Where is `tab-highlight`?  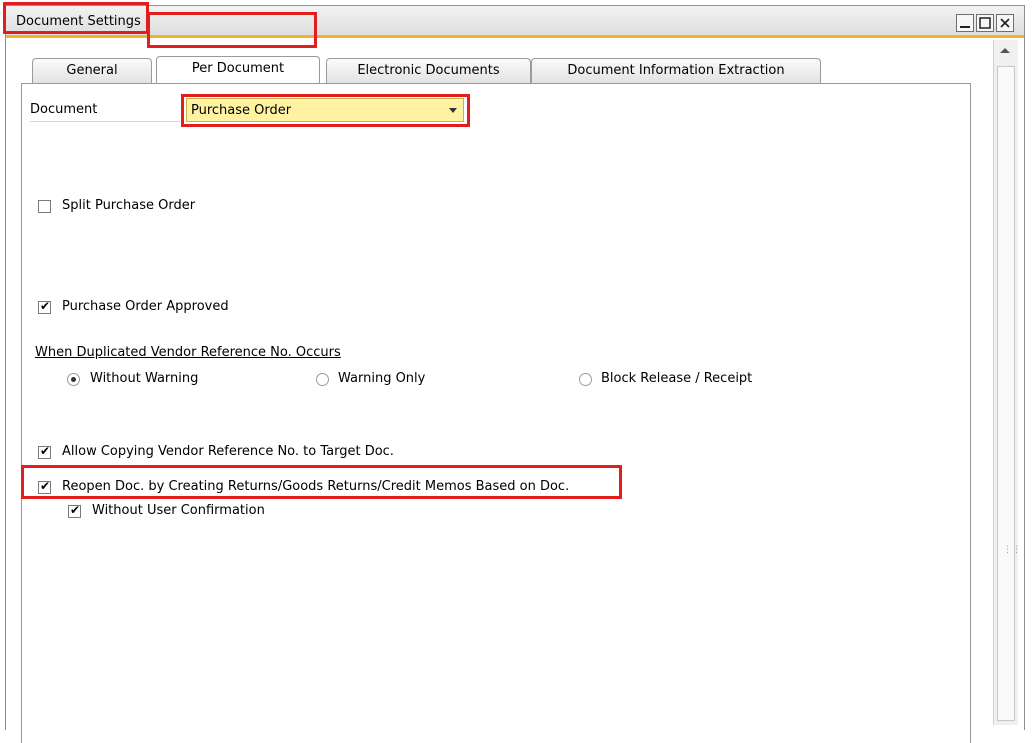 tab-highlight is located at coordinates (232, 30).